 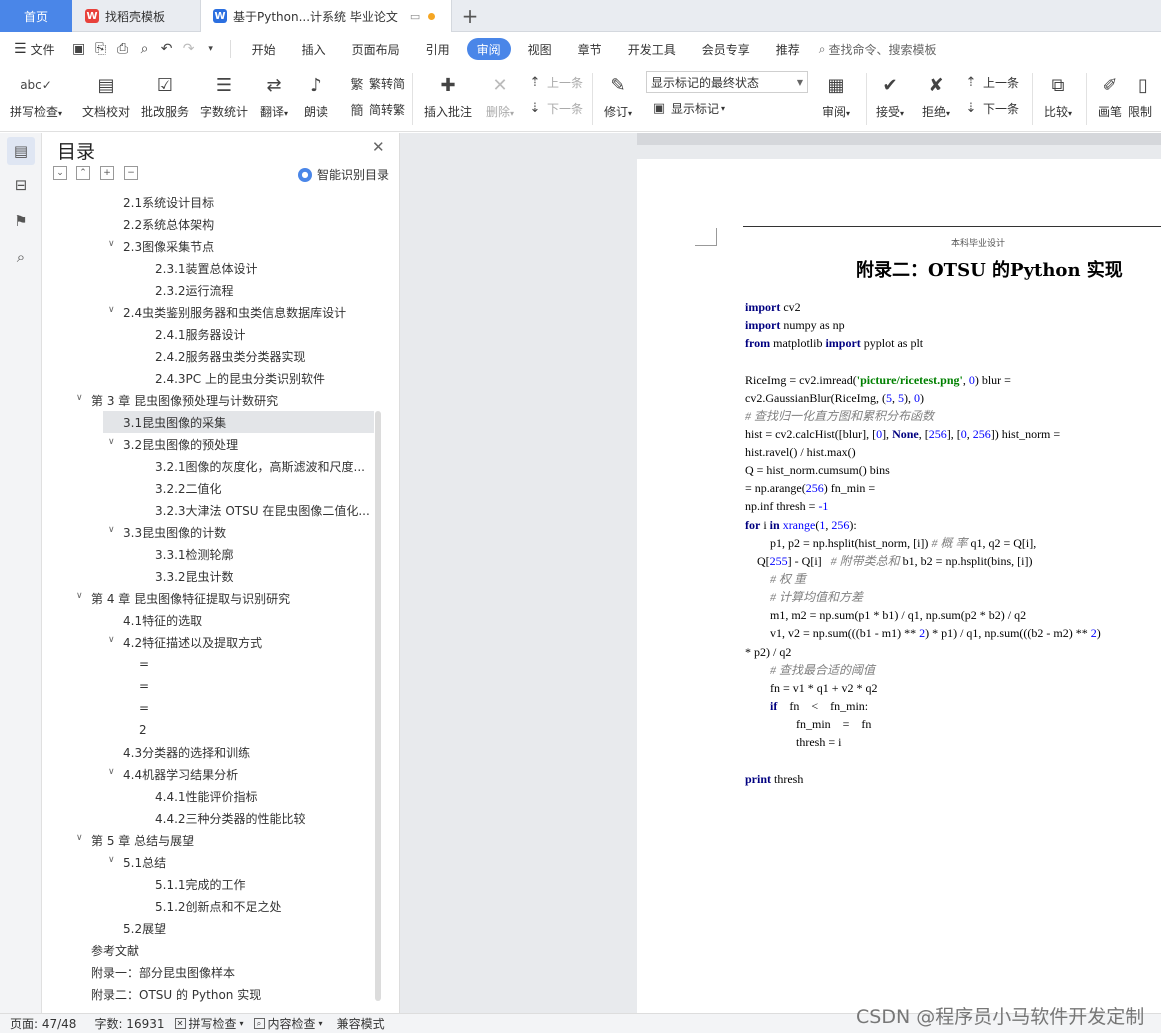 I want to click on toc-item: 附录二：OTSU 的 Python 实现, so click(x=231, y=994).